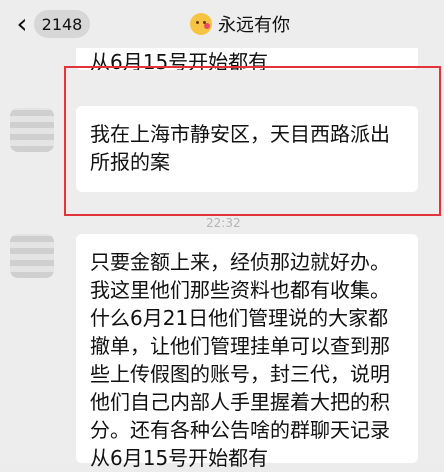  I want to click on chat-title-text: 永远有你, so click(254, 25).